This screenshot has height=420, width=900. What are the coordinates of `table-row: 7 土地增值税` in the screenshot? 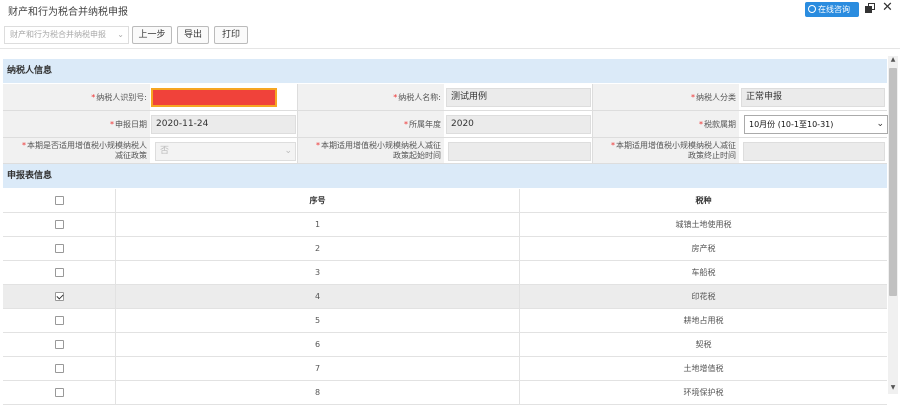 It's located at (445, 369).